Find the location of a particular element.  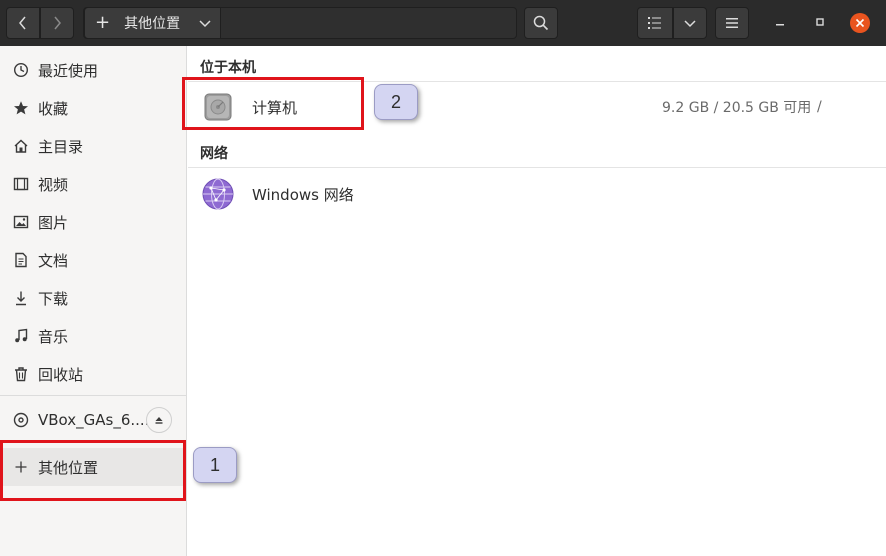

location-row-windows-network: Windows 网络 is located at coordinates (537, 194).